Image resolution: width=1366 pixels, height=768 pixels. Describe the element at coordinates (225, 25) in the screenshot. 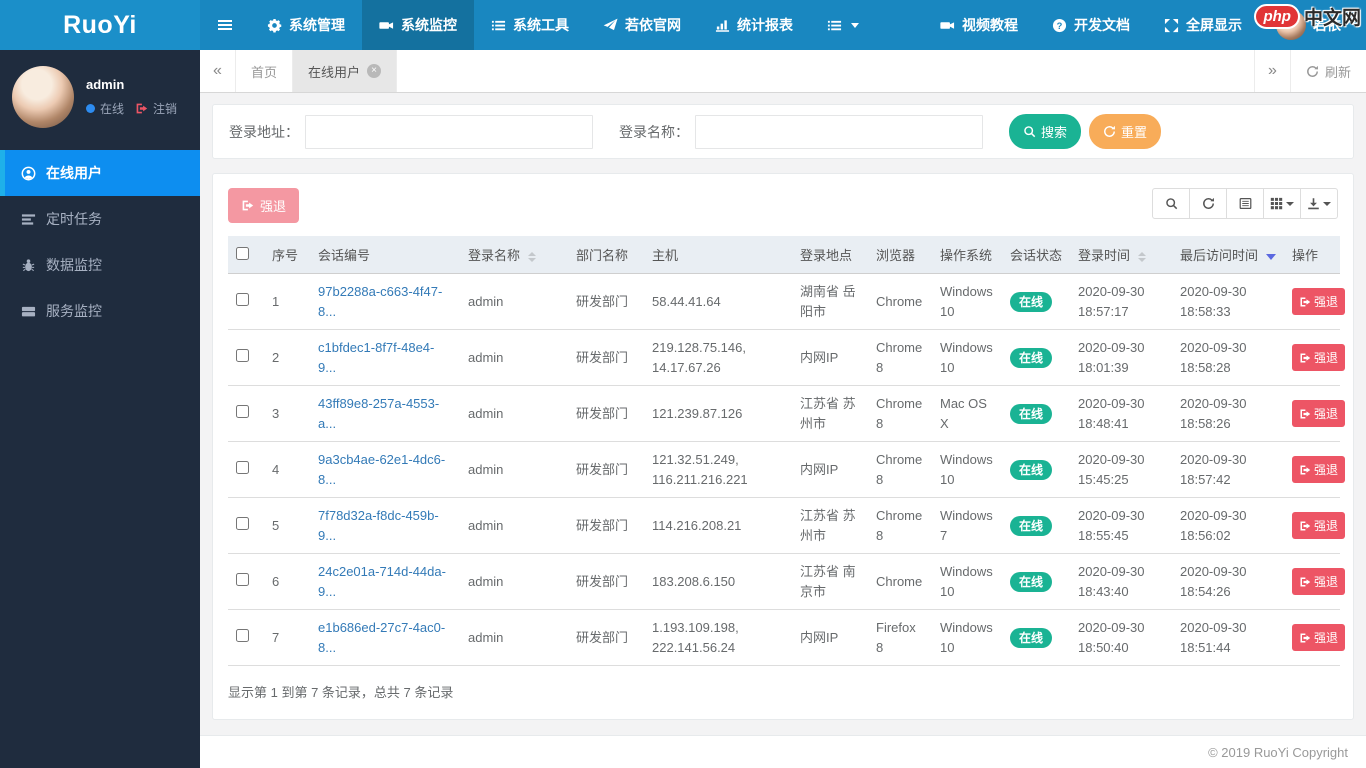

I see `sidebar-toggle-button` at that location.